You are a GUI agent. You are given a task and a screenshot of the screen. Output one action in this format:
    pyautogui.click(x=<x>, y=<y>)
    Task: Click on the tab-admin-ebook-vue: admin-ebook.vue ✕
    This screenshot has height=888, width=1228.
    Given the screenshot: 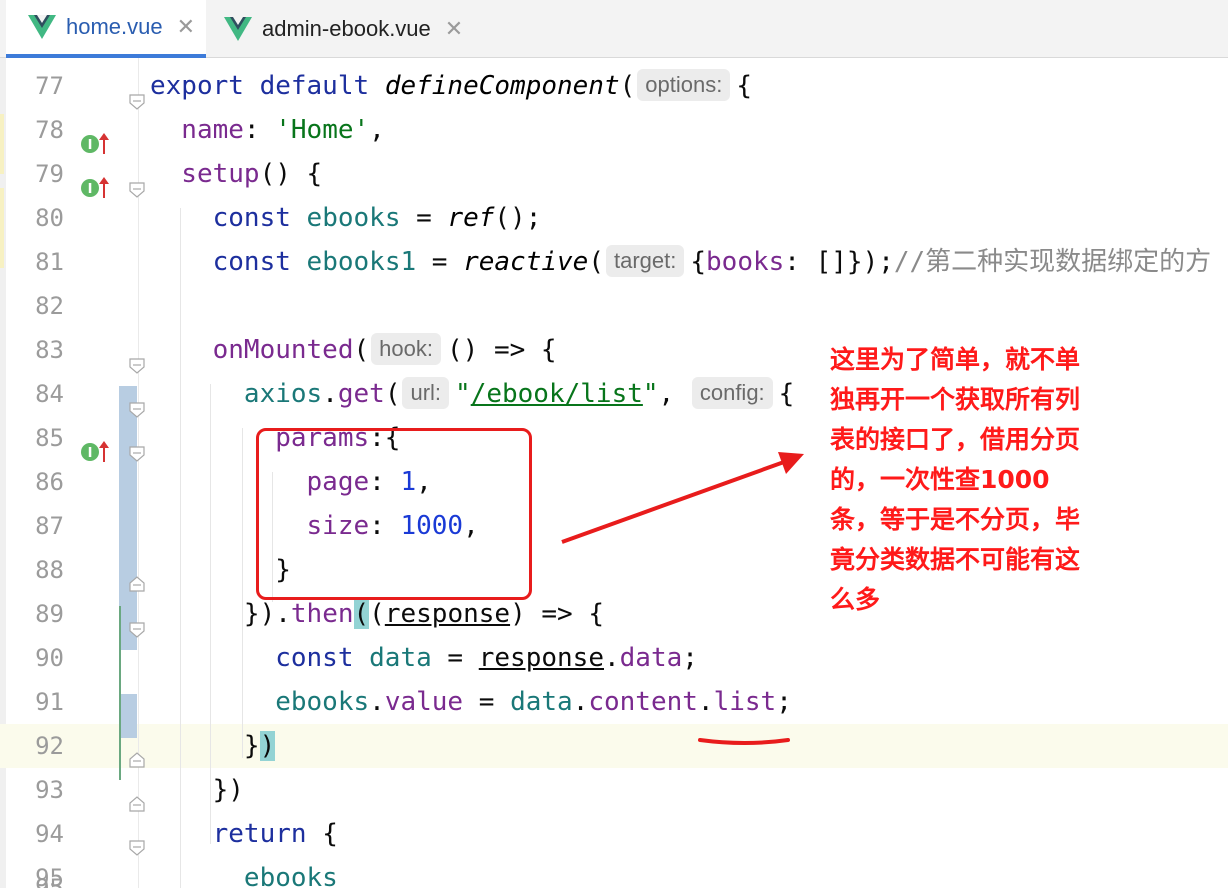 What is the action you would take?
    pyautogui.click(x=346, y=29)
    